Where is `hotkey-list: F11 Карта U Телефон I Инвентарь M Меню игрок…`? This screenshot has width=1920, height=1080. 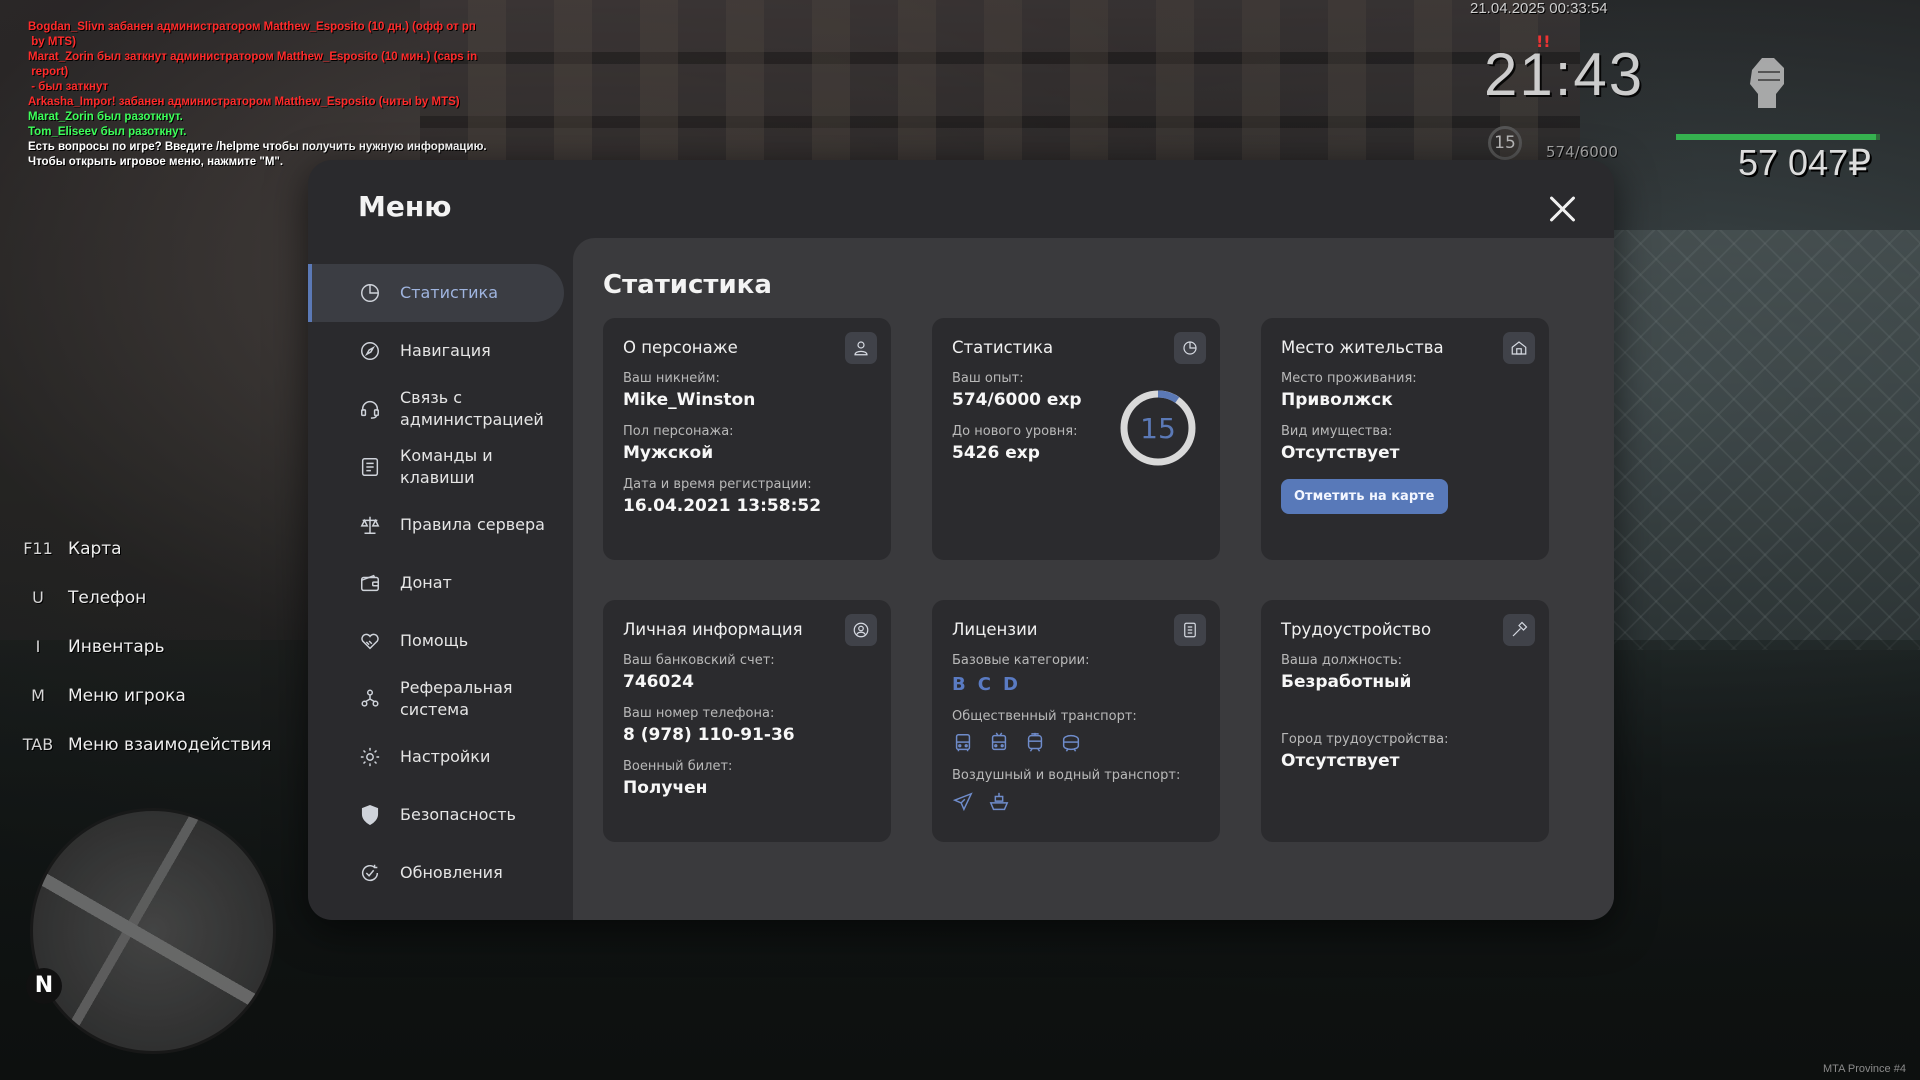
hotkey-list: F11 Карта U Телефон I Инвентарь M Меню игрок… is located at coordinates (146, 646).